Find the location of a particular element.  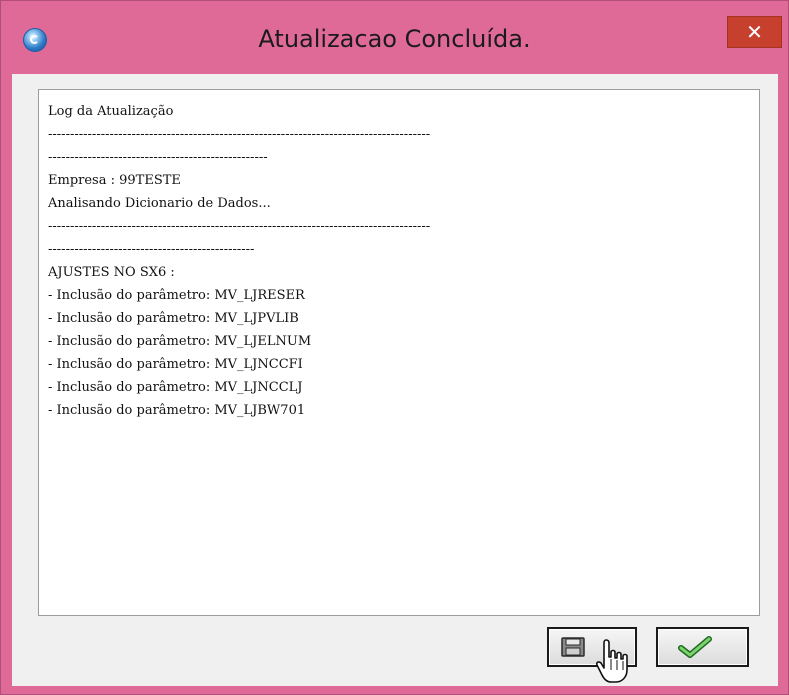

log-line: - Inclusão do parâmetro: MV_LJNCCLJ is located at coordinates (175, 387).